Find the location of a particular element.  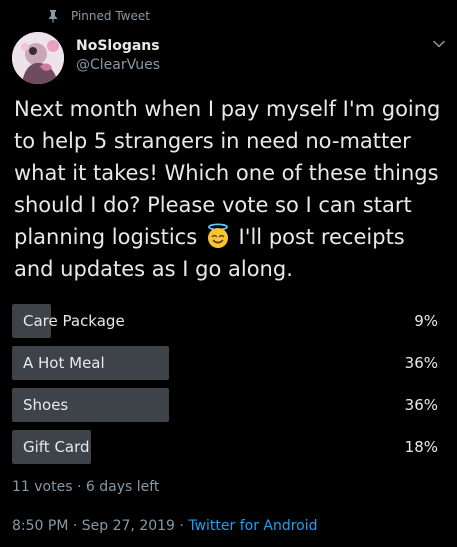

tweet-source-link: Twitter for Android is located at coordinates (252, 526).